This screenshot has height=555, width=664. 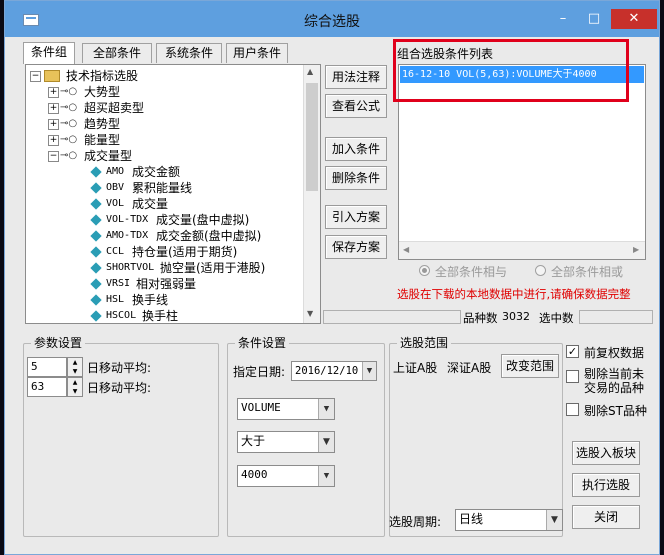 What do you see at coordinates (356, 77) in the screenshot?
I see `usage-notes-button: 用法注释` at bounding box center [356, 77].